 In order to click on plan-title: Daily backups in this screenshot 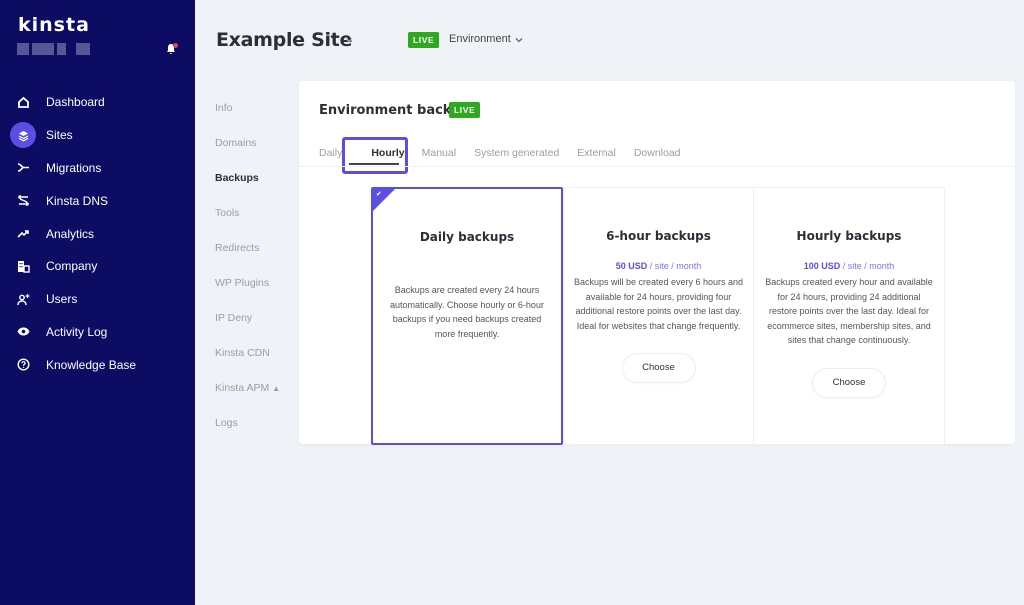, I will do `click(467, 237)`.